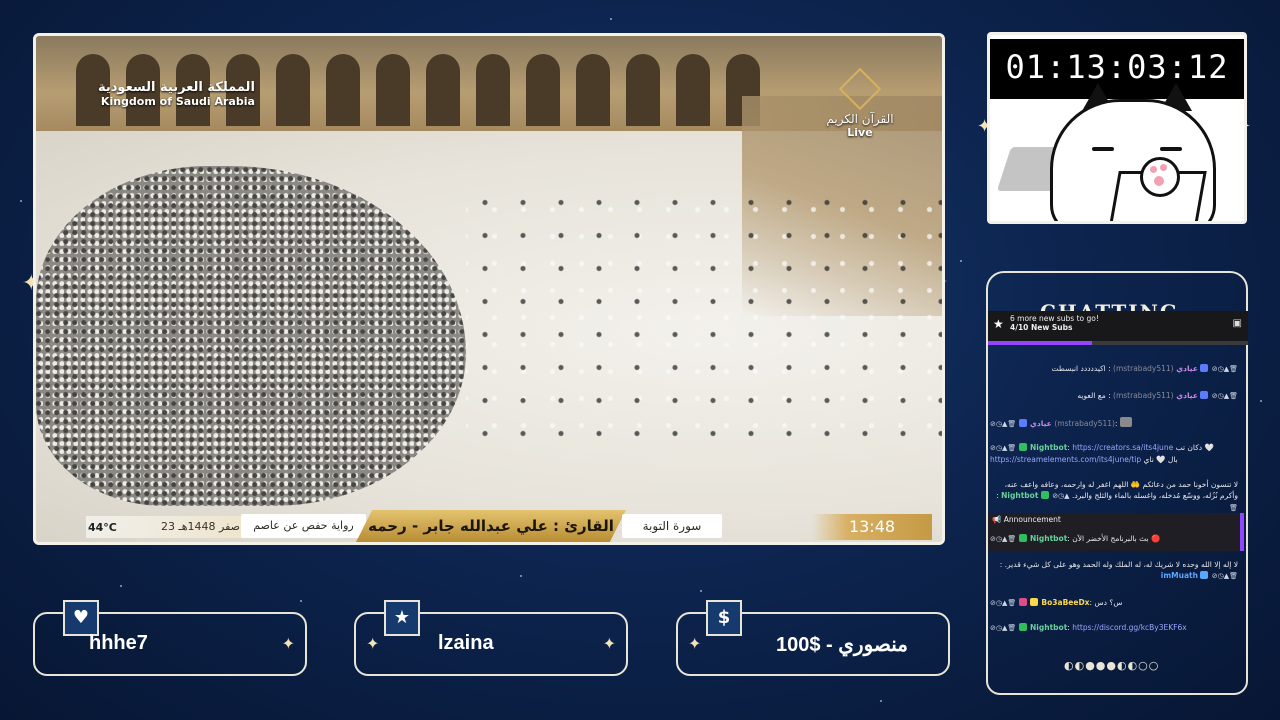 The width and height of the screenshot is (1280, 720). I want to click on megaphone-icon: 📢, so click(997, 519).